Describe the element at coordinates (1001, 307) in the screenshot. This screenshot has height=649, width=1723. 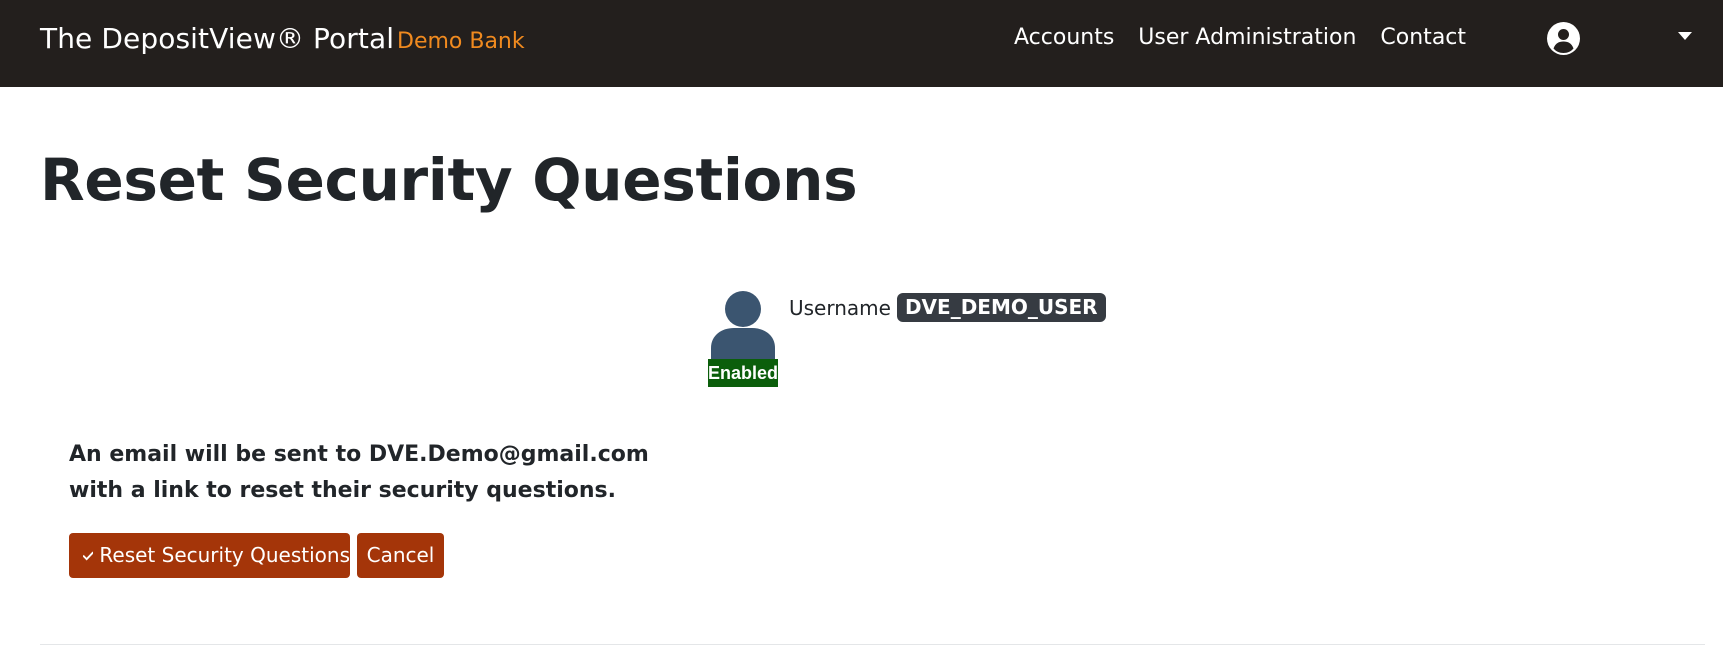
I see `username-value: DVE_DEMO_USER` at that location.